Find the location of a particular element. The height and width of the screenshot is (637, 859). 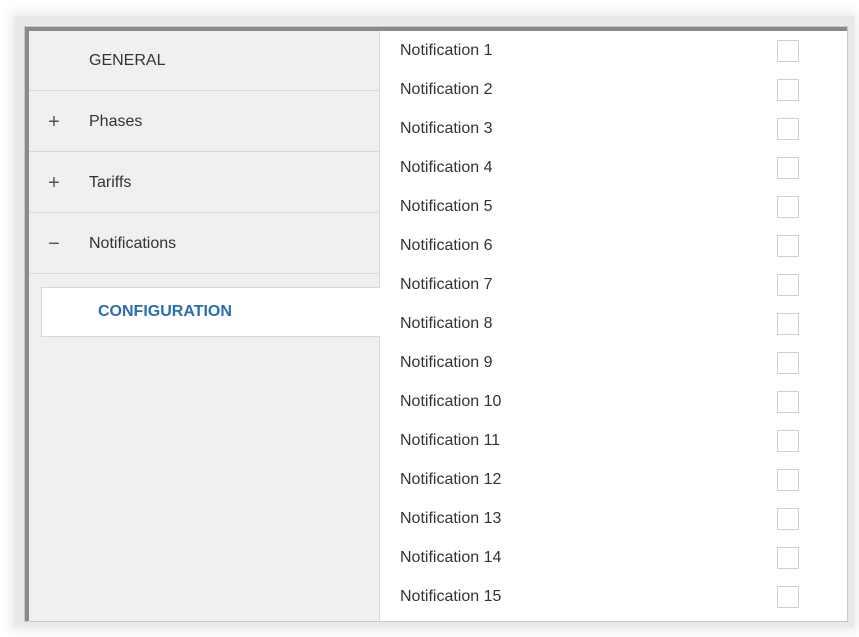

notification-row: Notification 1 is located at coordinates (613, 50).